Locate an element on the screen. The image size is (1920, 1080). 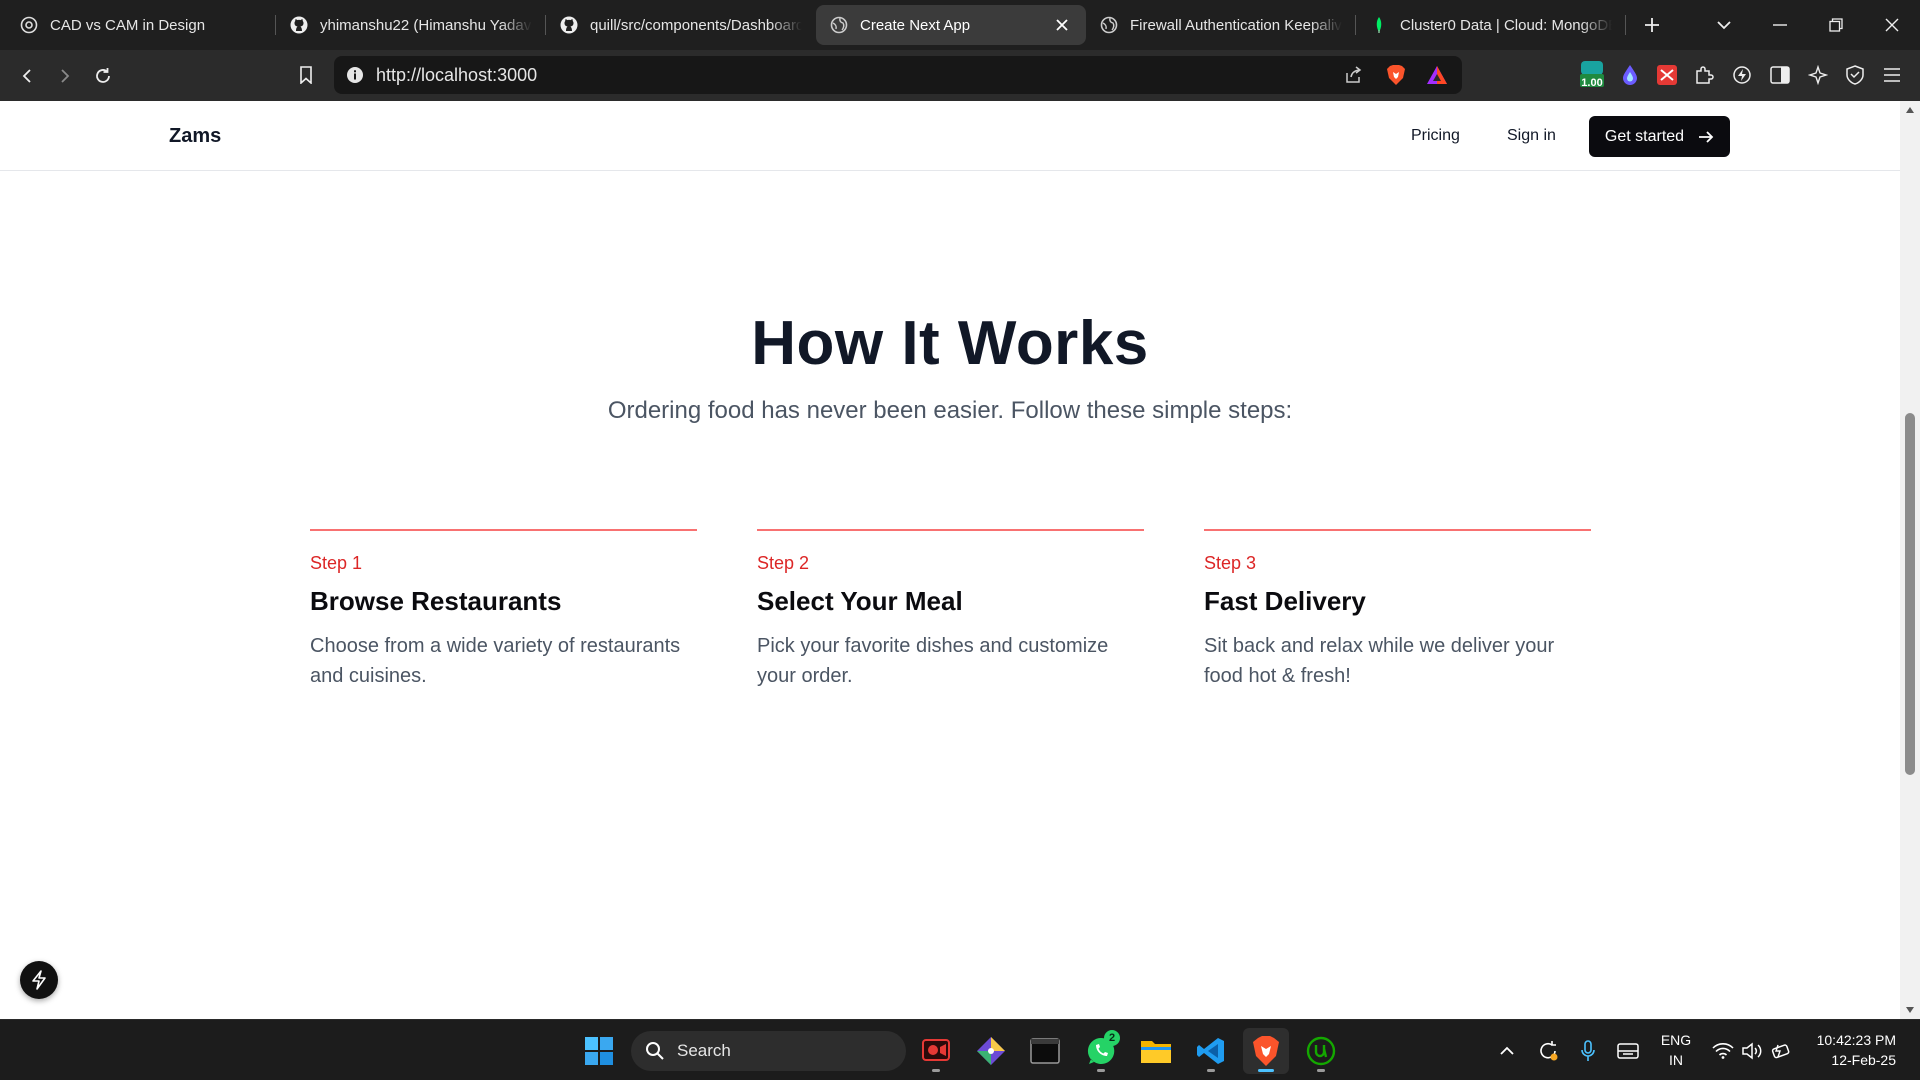
tab-firewall-auth: Firewall Authentication Keepalive is located at coordinates (1221, 25).